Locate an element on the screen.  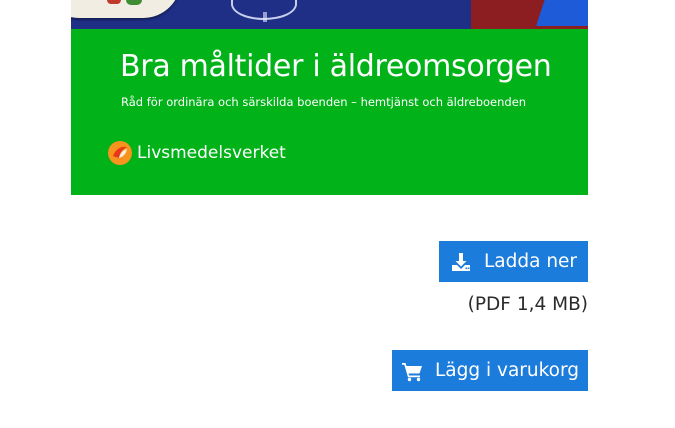
add-to-cart-label: Lägg i varukorg is located at coordinates (507, 370).